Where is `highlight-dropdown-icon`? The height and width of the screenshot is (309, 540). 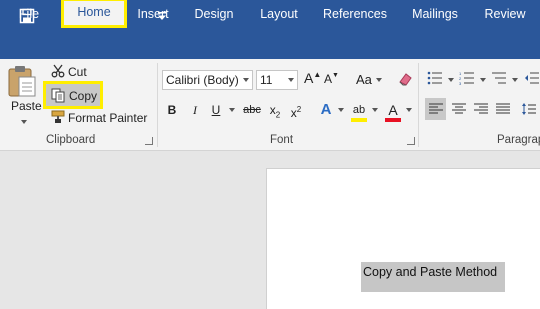 highlight-dropdown-icon is located at coordinates (375, 110).